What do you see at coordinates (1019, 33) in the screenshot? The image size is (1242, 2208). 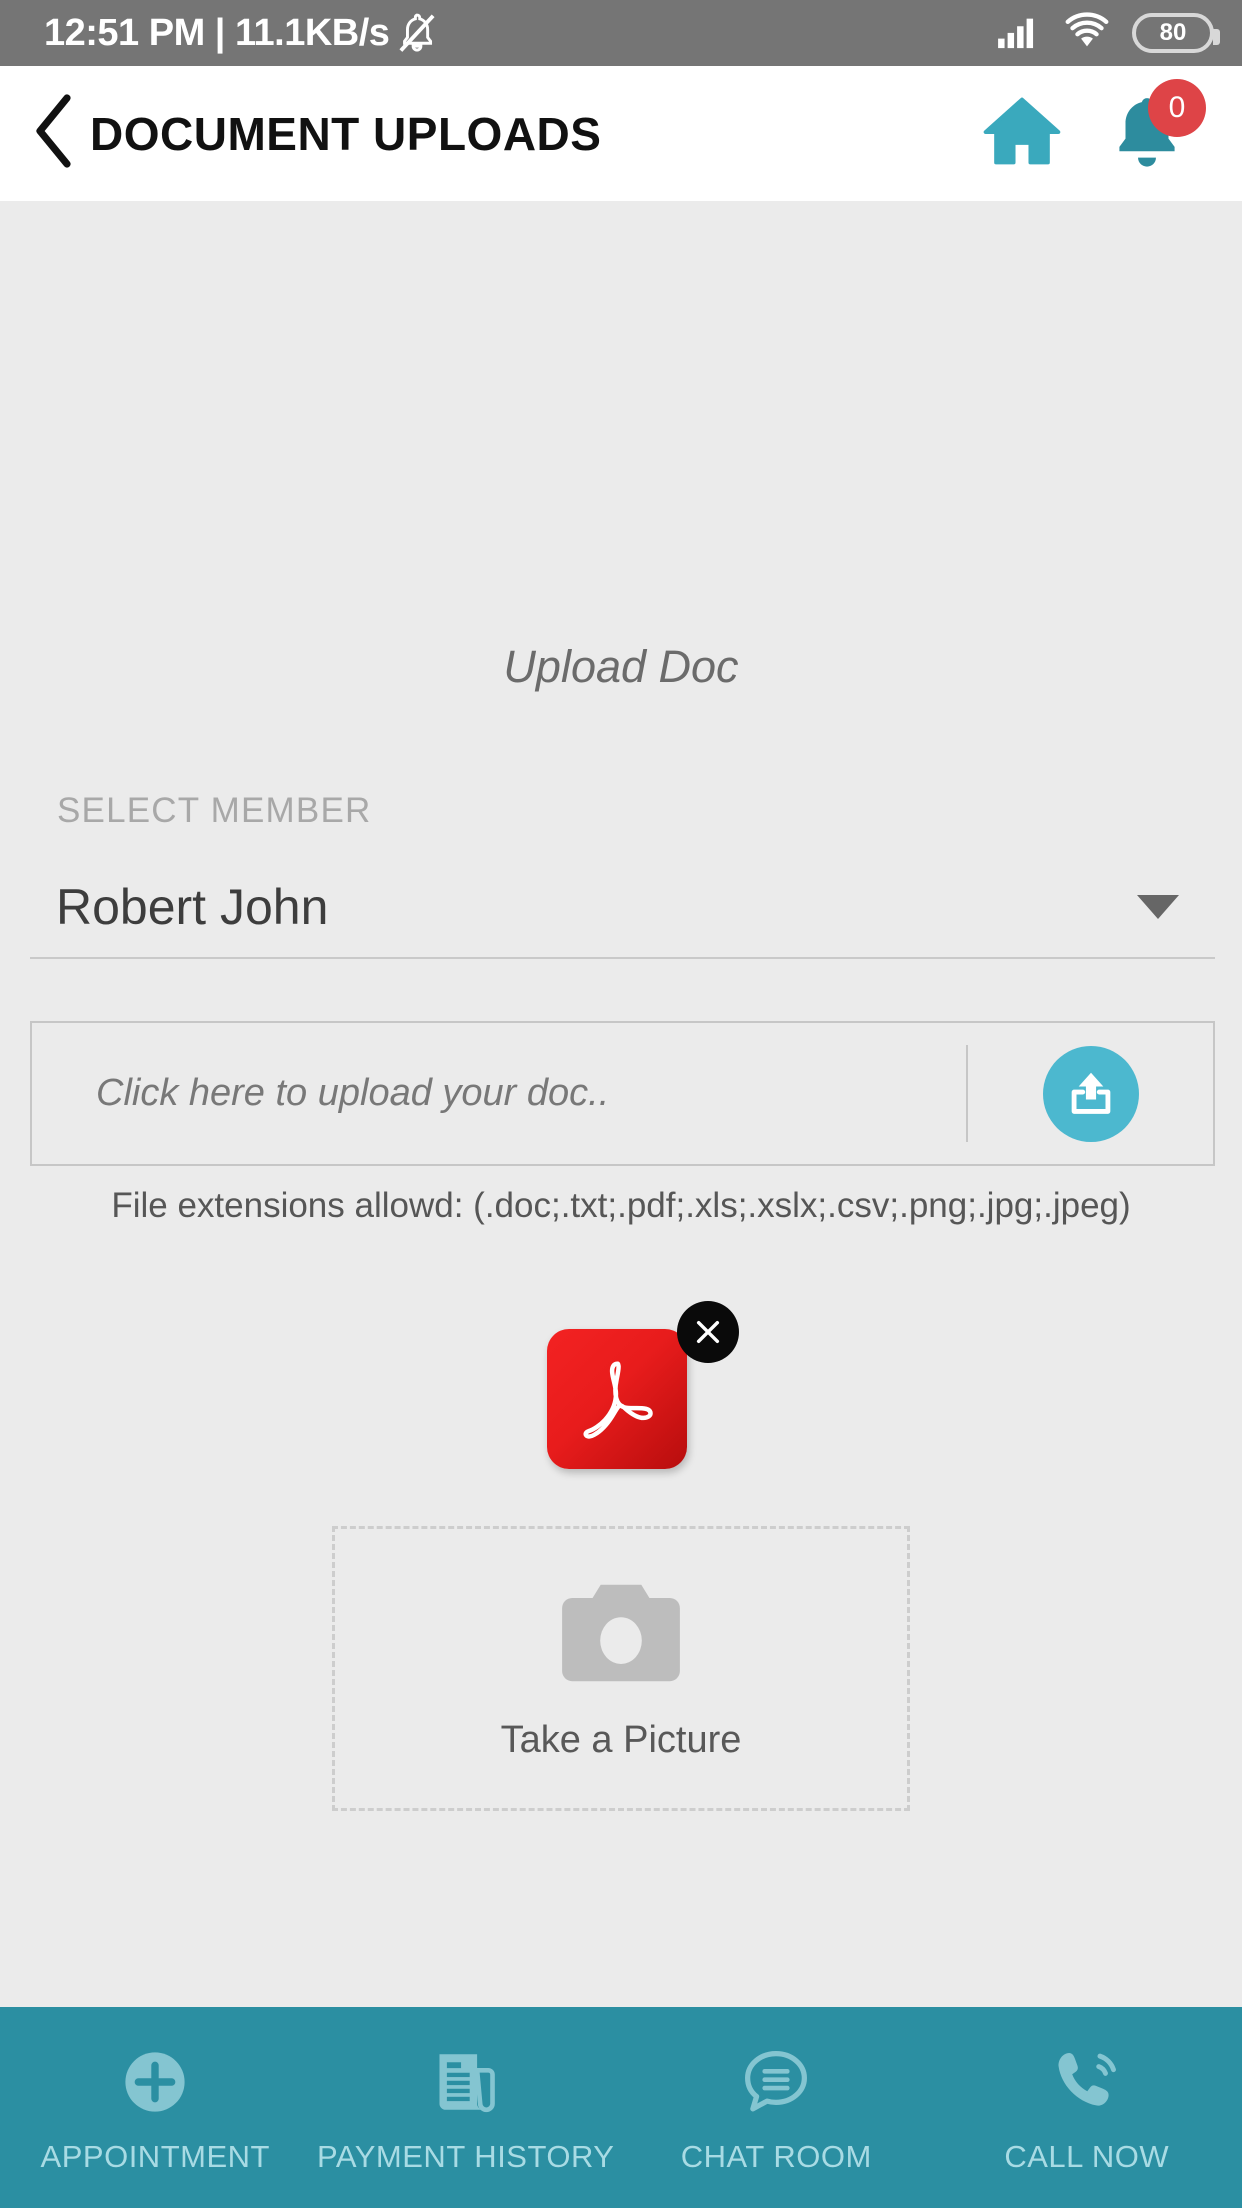 I see `signal-bars-icon` at bounding box center [1019, 33].